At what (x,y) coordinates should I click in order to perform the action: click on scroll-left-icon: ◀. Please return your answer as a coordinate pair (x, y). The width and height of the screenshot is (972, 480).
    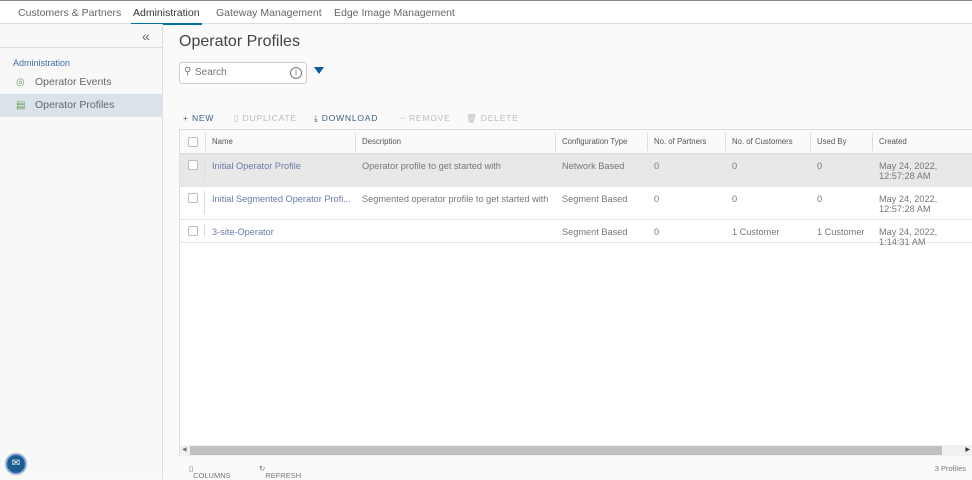
    Looking at the image, I should click on (184, 449).